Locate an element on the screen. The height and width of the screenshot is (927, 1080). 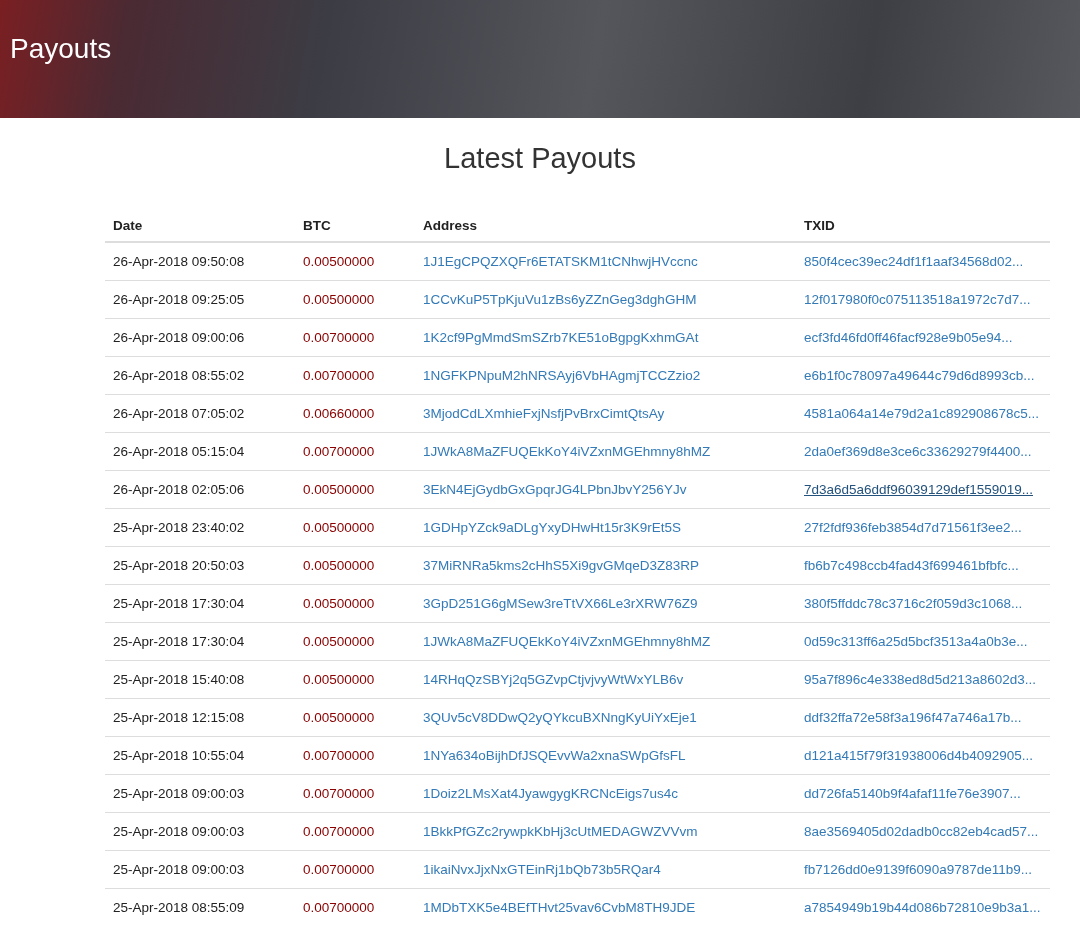
address-link: 1CCvKuP5TpKjuVu1zBs6yZZnGeg3dghGHM is located at coordinates (560, 299).